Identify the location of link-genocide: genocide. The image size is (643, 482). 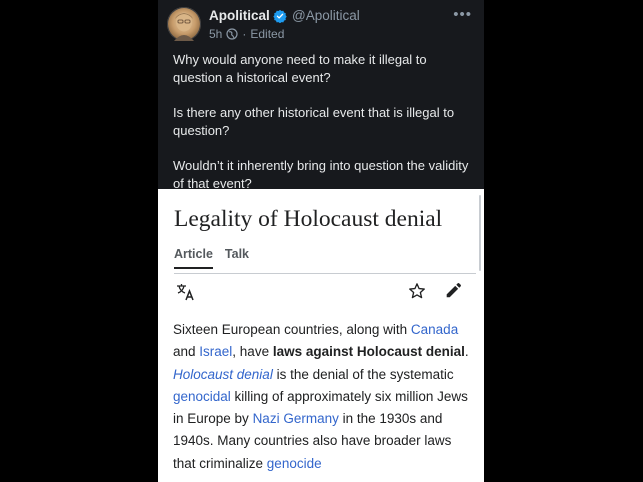
(294, 463).